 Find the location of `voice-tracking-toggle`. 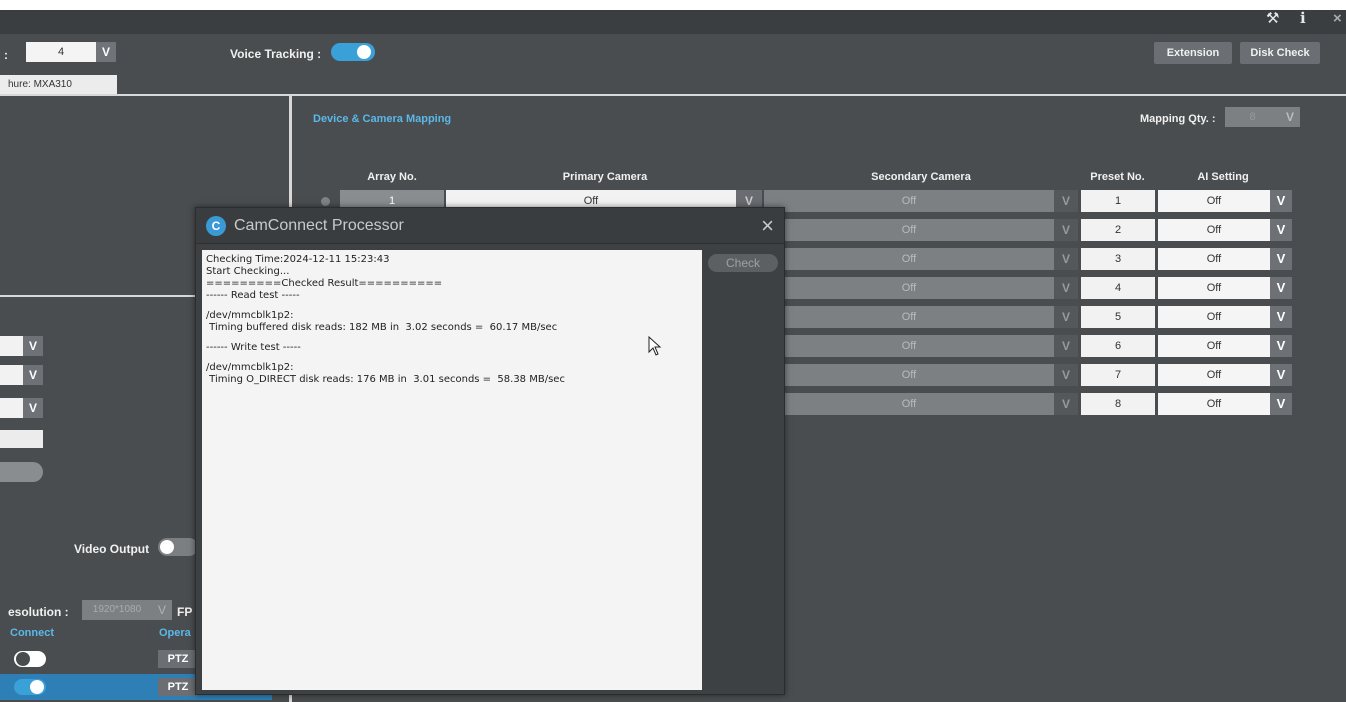

voice-tracking-toggle is located at coordinates (353, 52).